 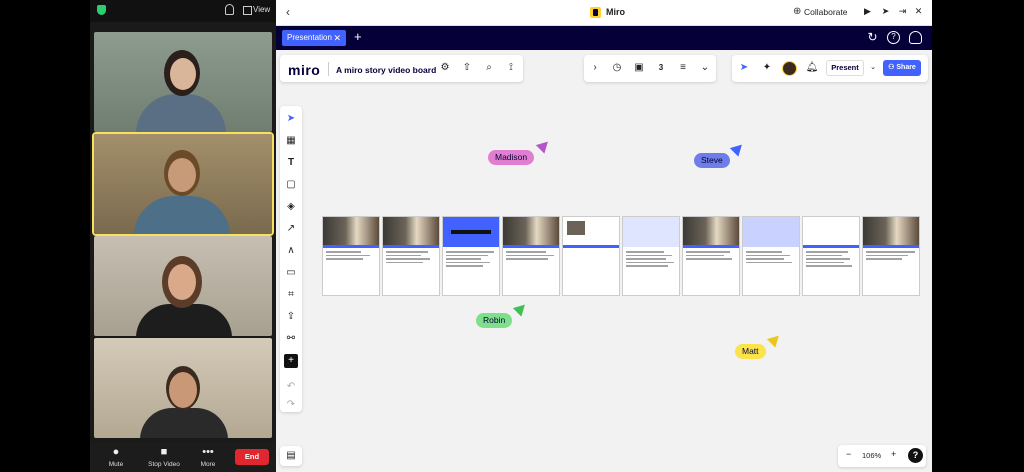 What do you see at coordinates (291, 251) in the screenshot?
I see `pen-icon: ∧` at bounding box center [291, 251].